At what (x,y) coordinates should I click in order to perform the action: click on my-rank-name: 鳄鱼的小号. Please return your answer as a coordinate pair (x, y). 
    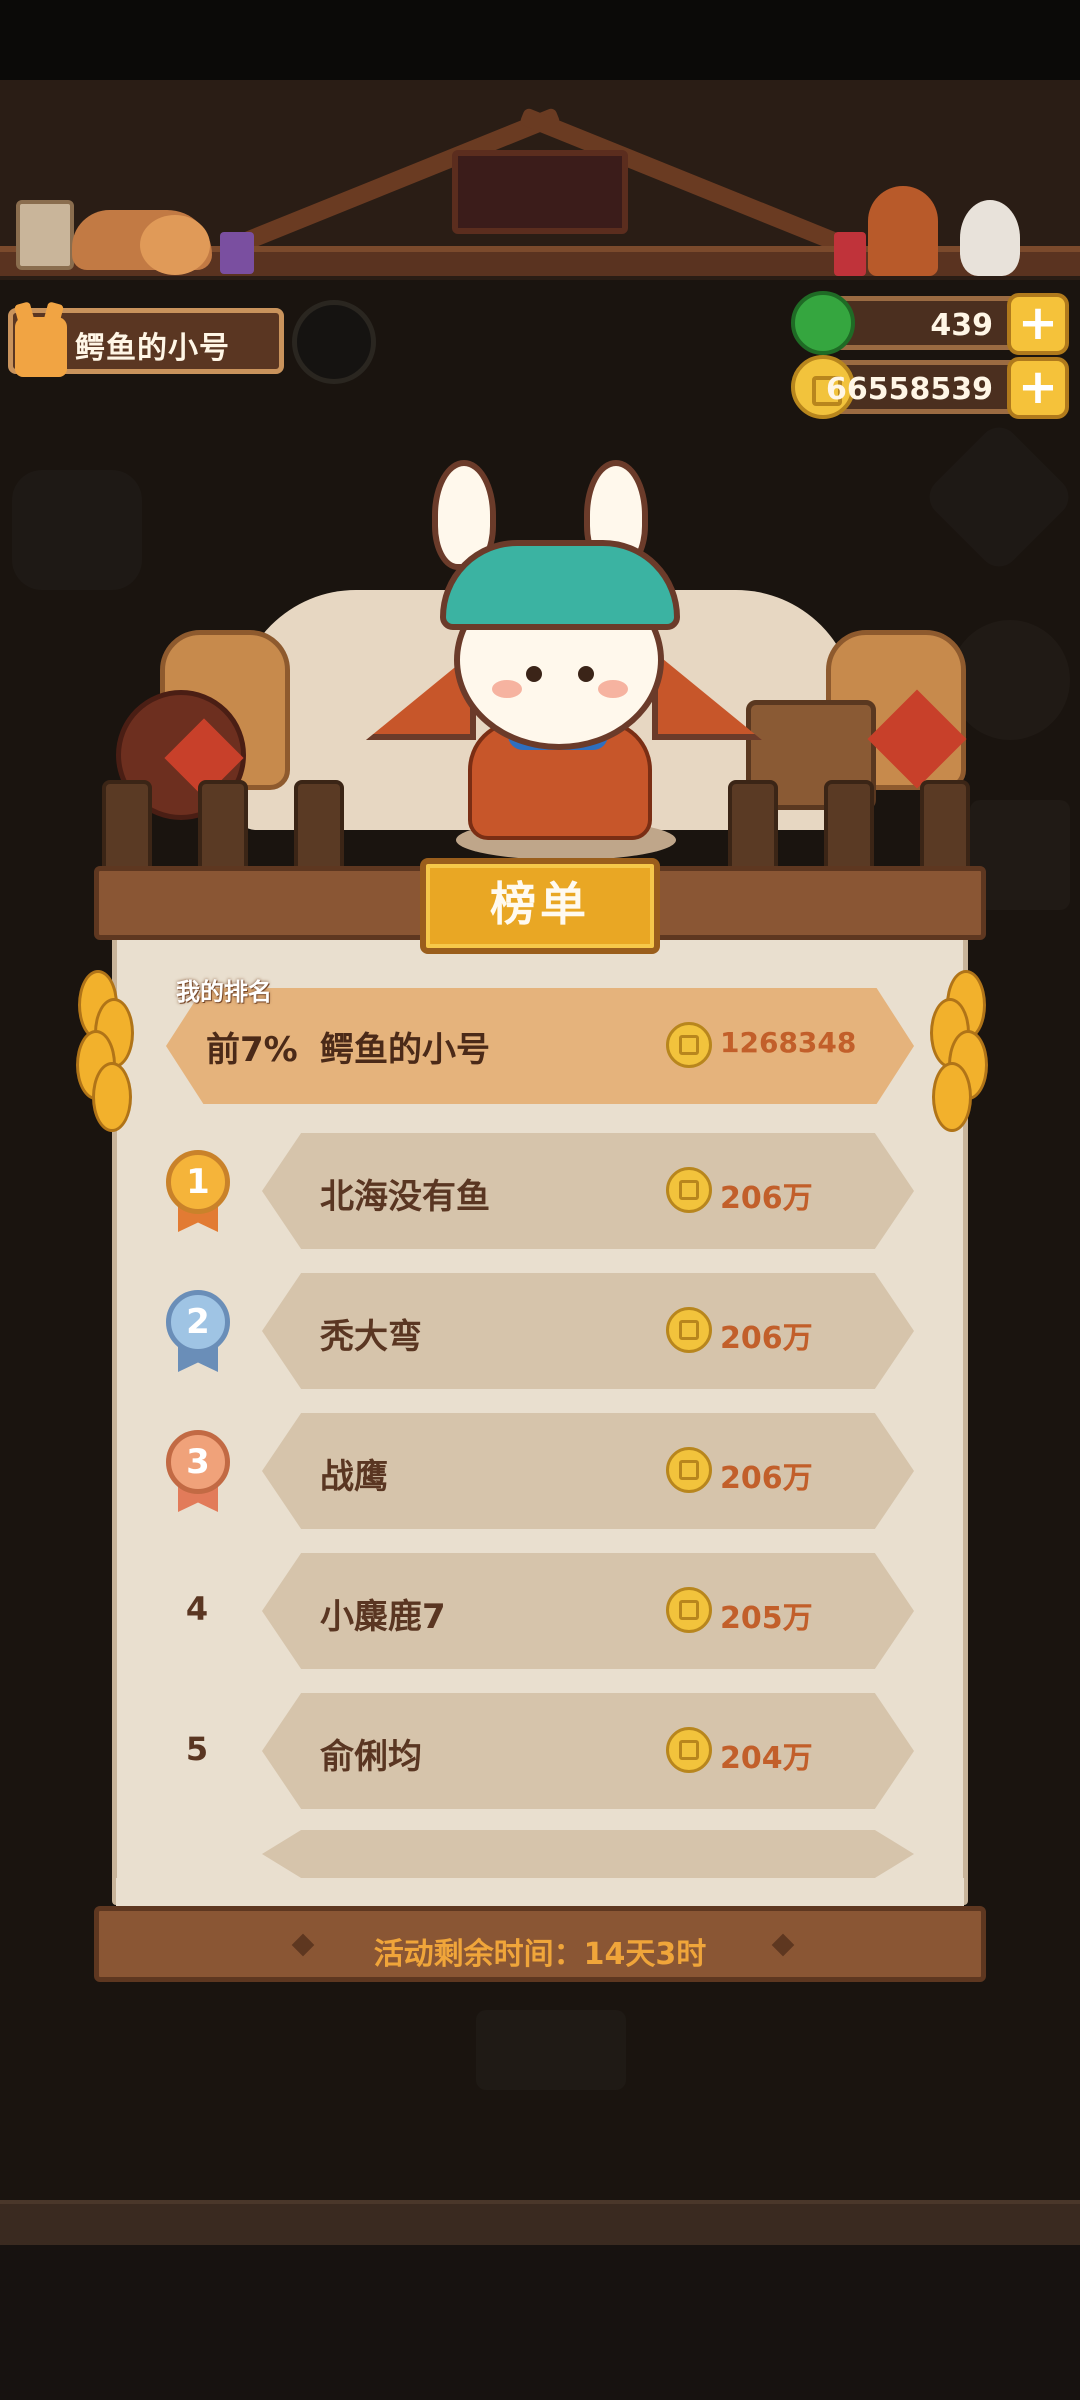
    Looking at the image, I should click on (405, 1050).